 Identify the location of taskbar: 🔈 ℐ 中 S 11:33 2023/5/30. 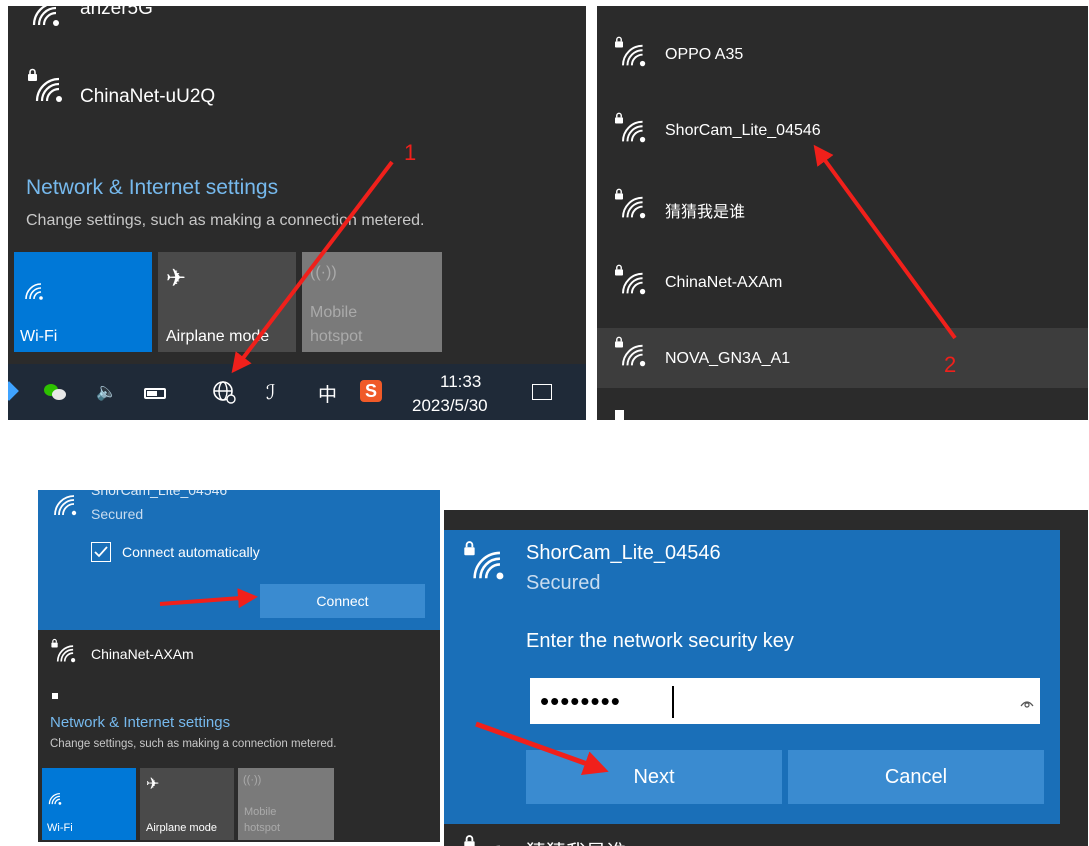
(297, 392).